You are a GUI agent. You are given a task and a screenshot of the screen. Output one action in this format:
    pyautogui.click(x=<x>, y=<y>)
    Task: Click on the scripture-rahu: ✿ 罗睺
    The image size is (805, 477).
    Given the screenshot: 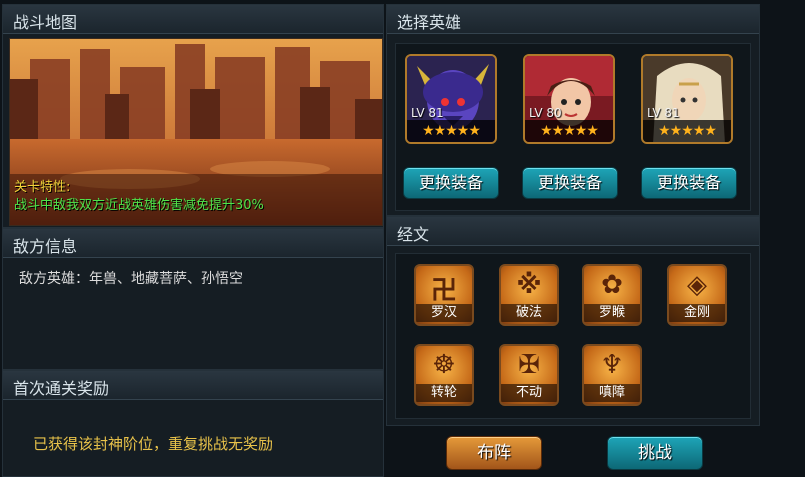 What is the action you would take?
    pyautogui.click(x=612, y=295)
    